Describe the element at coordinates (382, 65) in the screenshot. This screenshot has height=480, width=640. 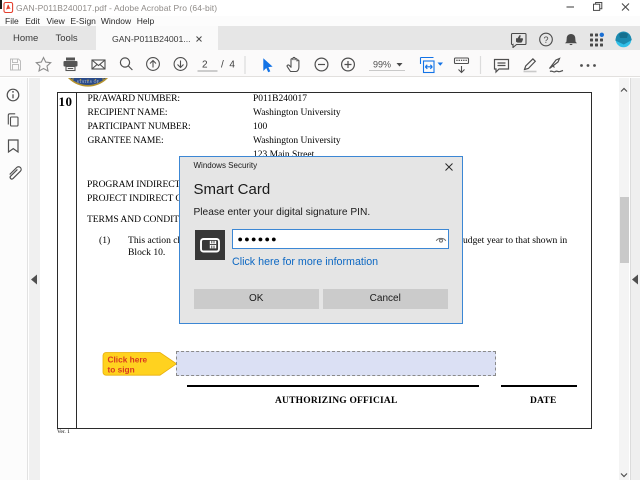
I see `svg-text: 99%` at that location.